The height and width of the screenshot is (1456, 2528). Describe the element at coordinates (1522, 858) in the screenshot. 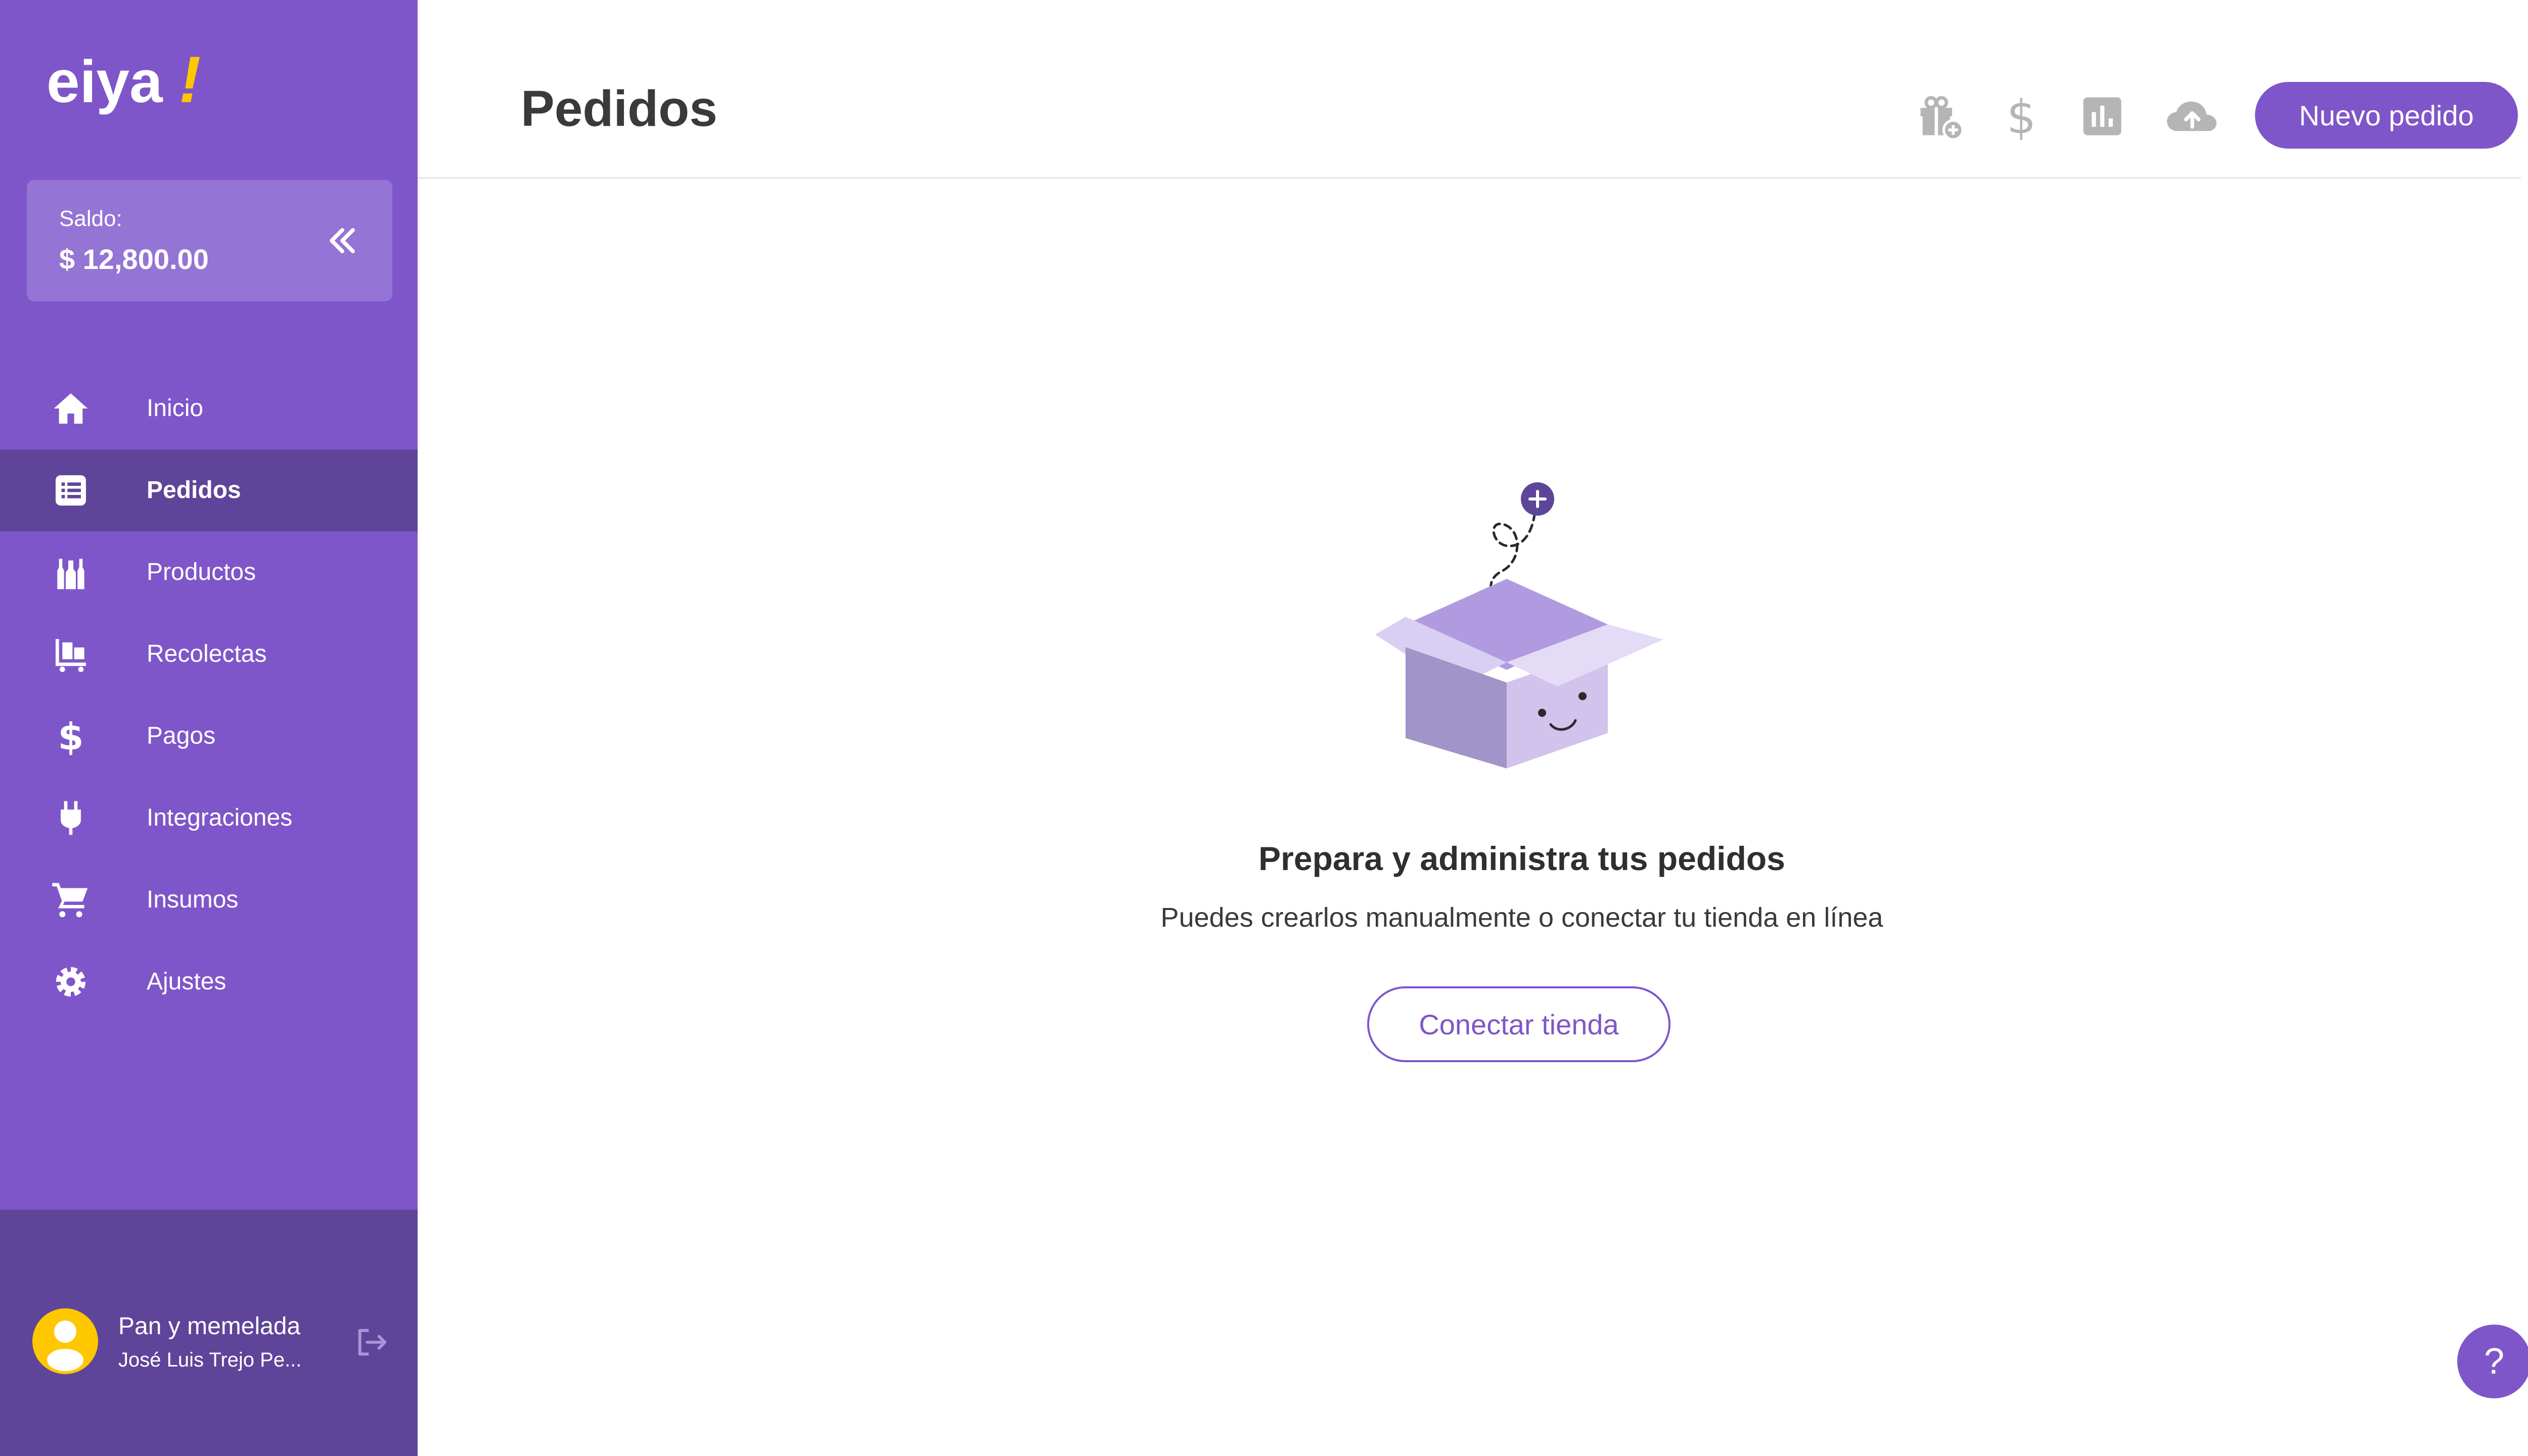

I see `empty-state-title: Prepara y administra tus pedidos` at that location.